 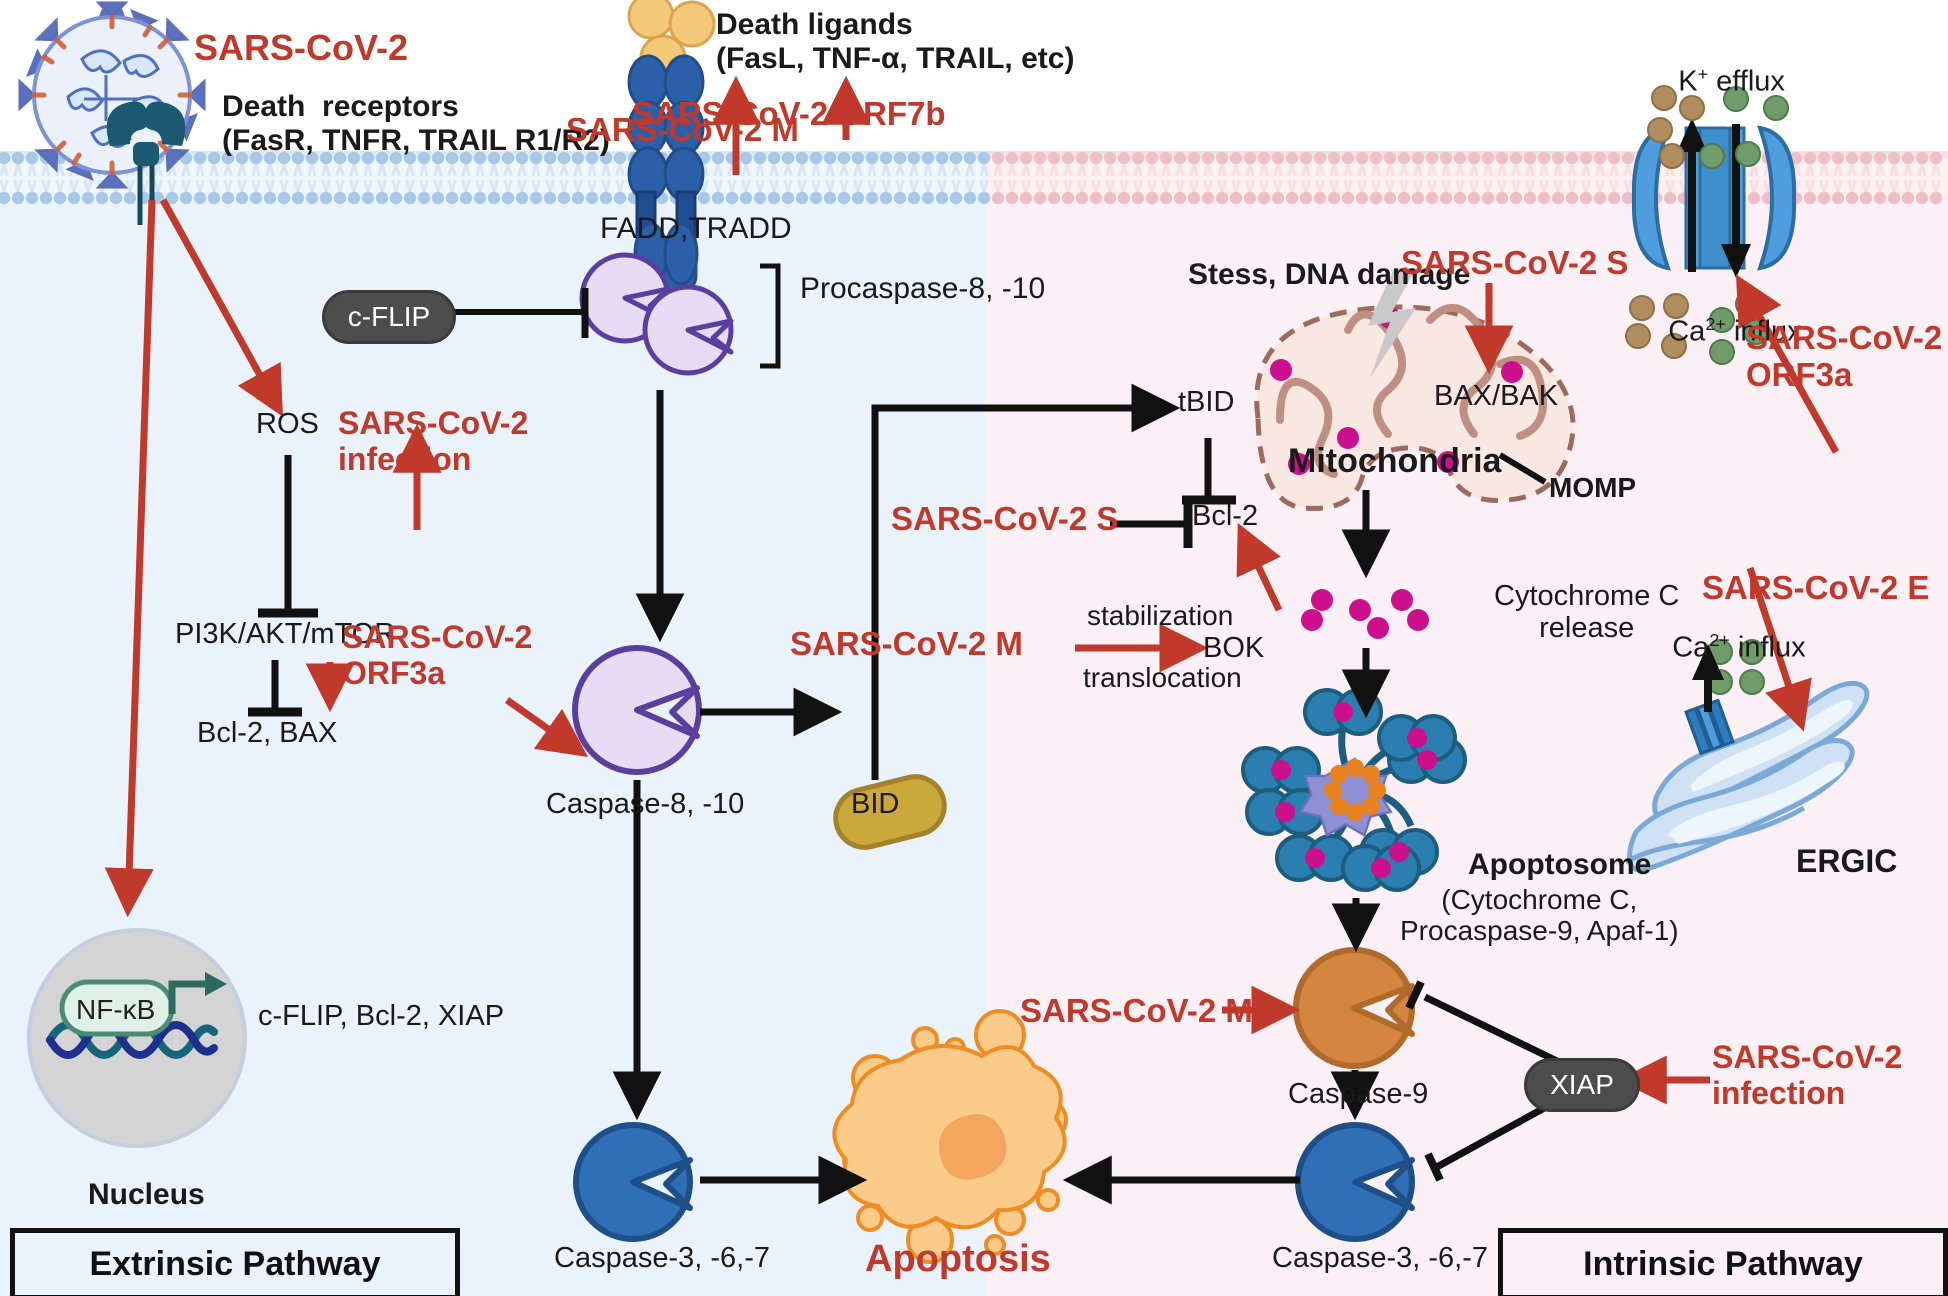 What do you see at coordinates (1515, 262) in the screenshot?
I see `label-sars-s-bax: SARS-CoV-2 S` at bounding box center [1515, 262].